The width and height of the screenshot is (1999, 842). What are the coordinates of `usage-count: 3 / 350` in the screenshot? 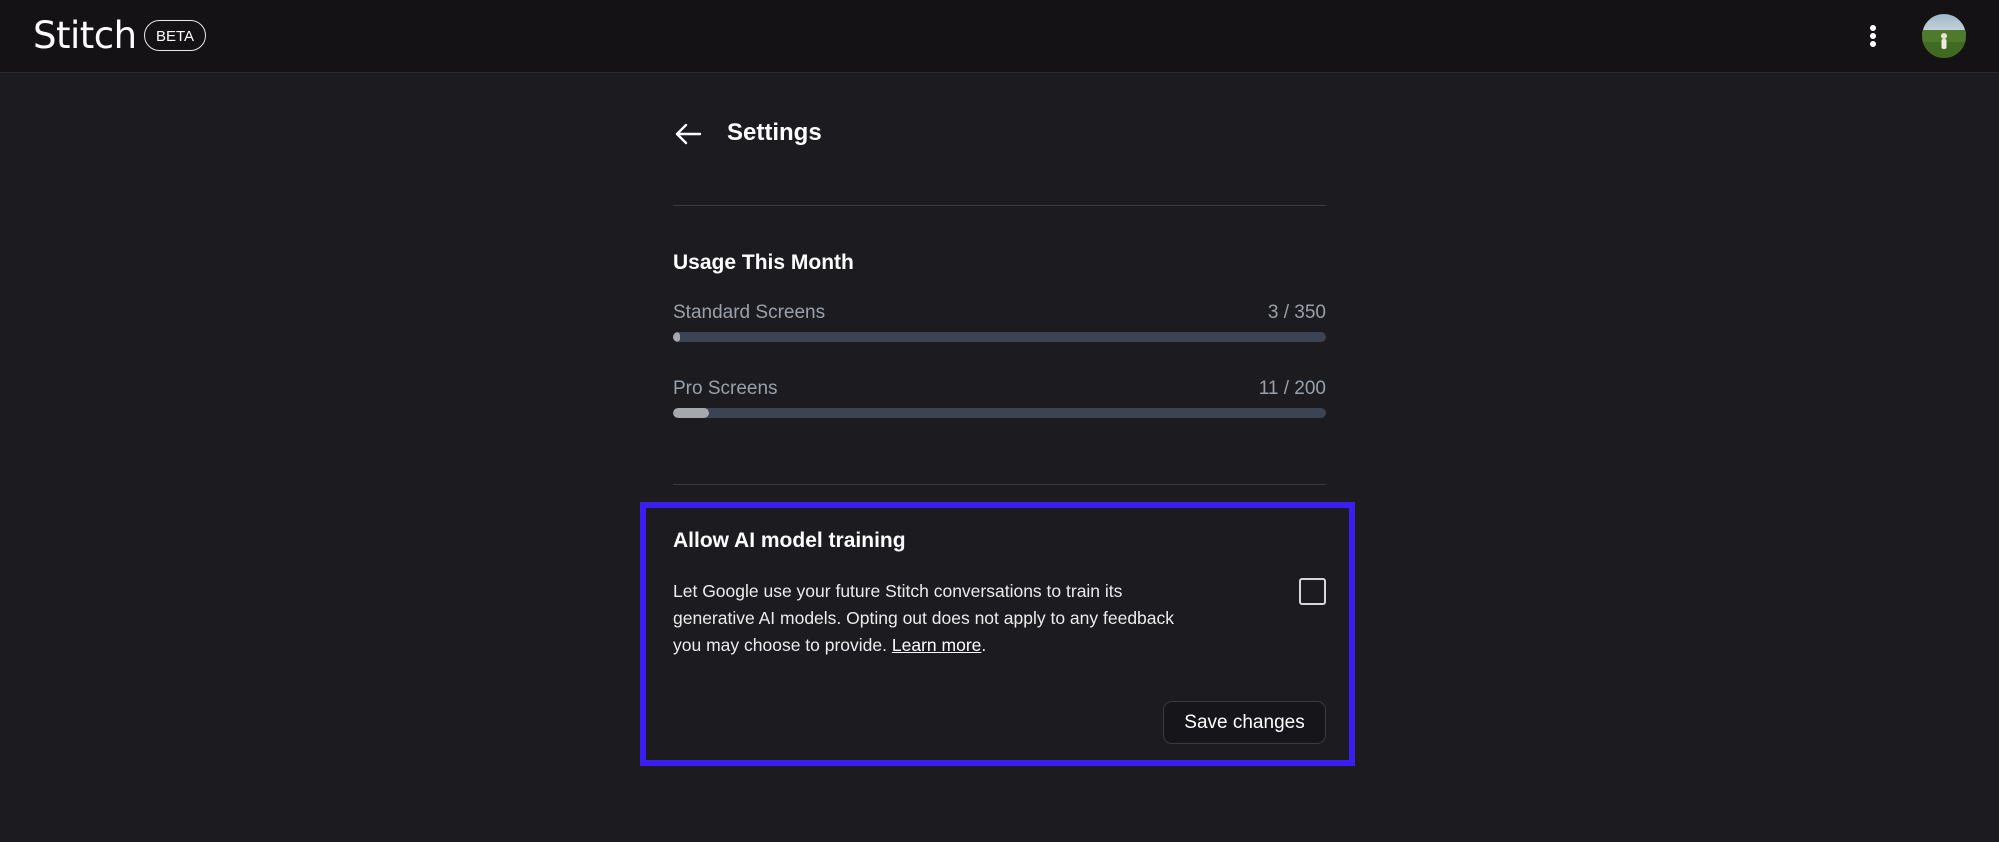 It's located at (1296, 312).